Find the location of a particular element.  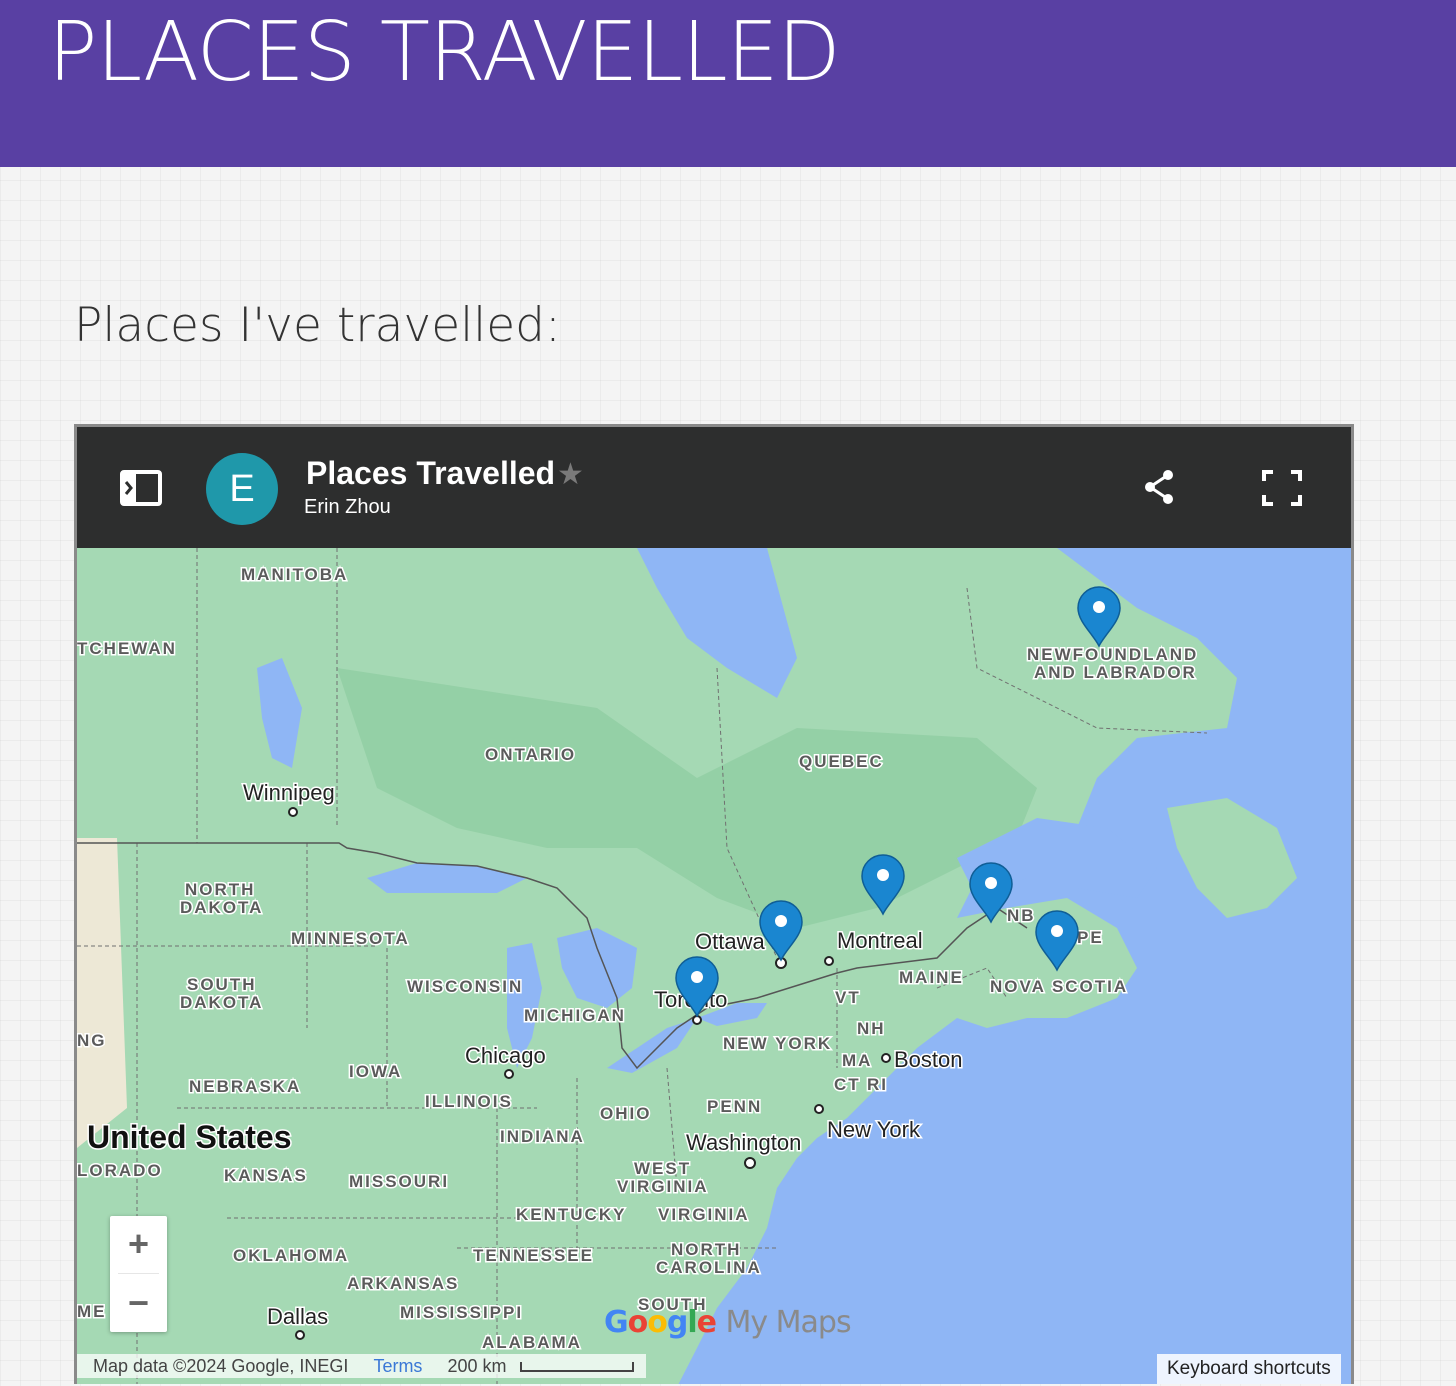

label-arkansas: ARKANSAS is located at coordinates (403, 1283).